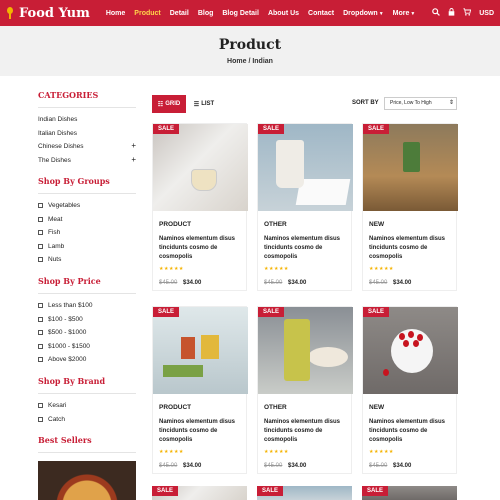  Describe the element at coordinates (87, 123) in the screenshot. I see `category-item: Indian Dishes` at that location.